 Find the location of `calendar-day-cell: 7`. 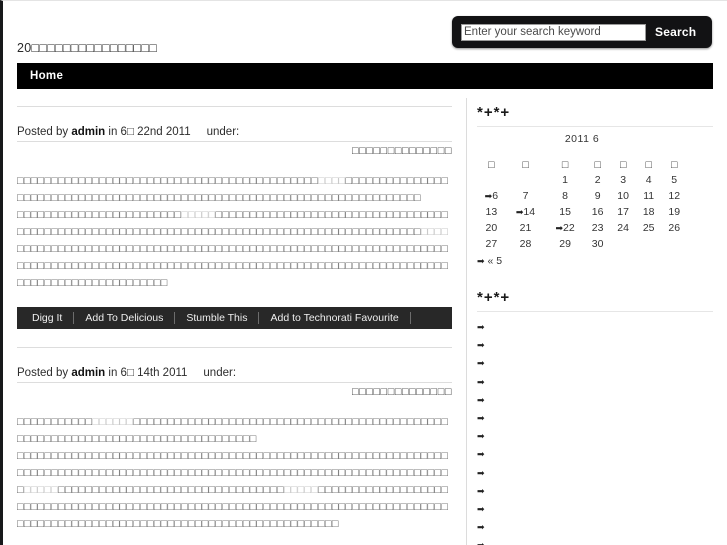

calendar-day-cell: 7 is located at coordinates (525, 196).